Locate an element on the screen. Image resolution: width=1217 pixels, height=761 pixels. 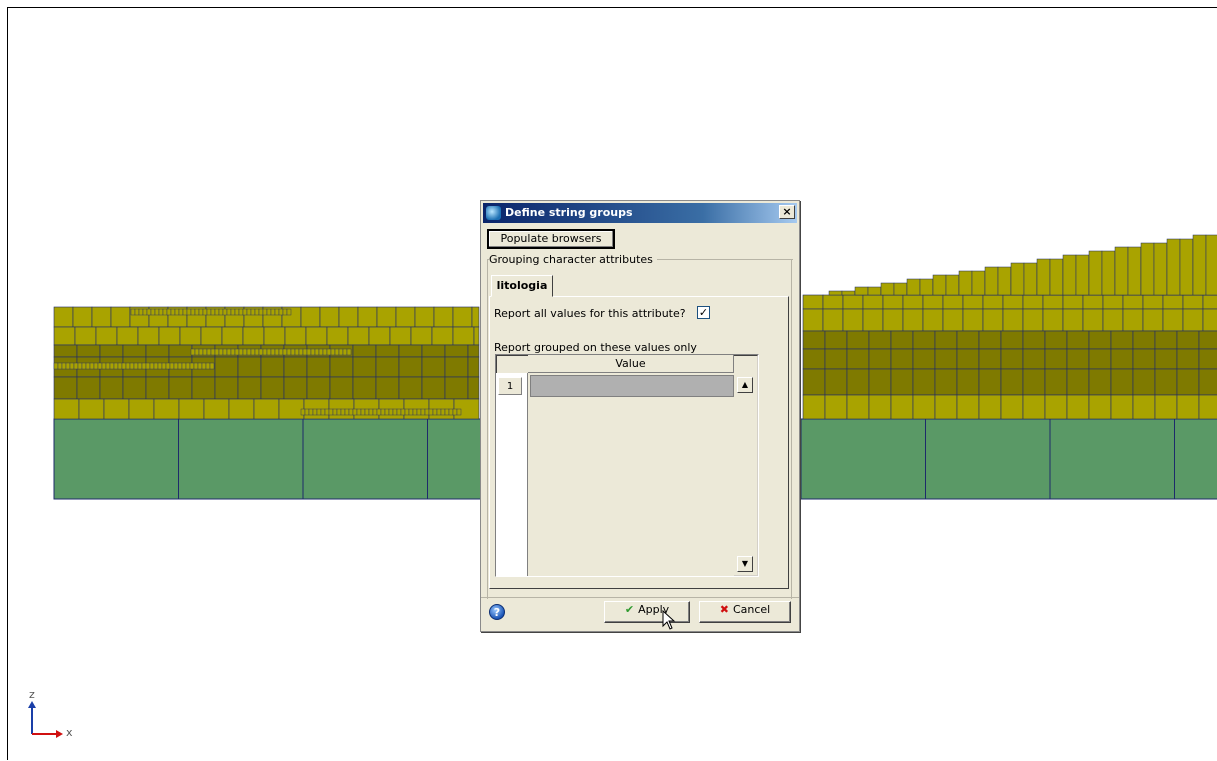
help-icon: ? is located at coordinates (497, 612).